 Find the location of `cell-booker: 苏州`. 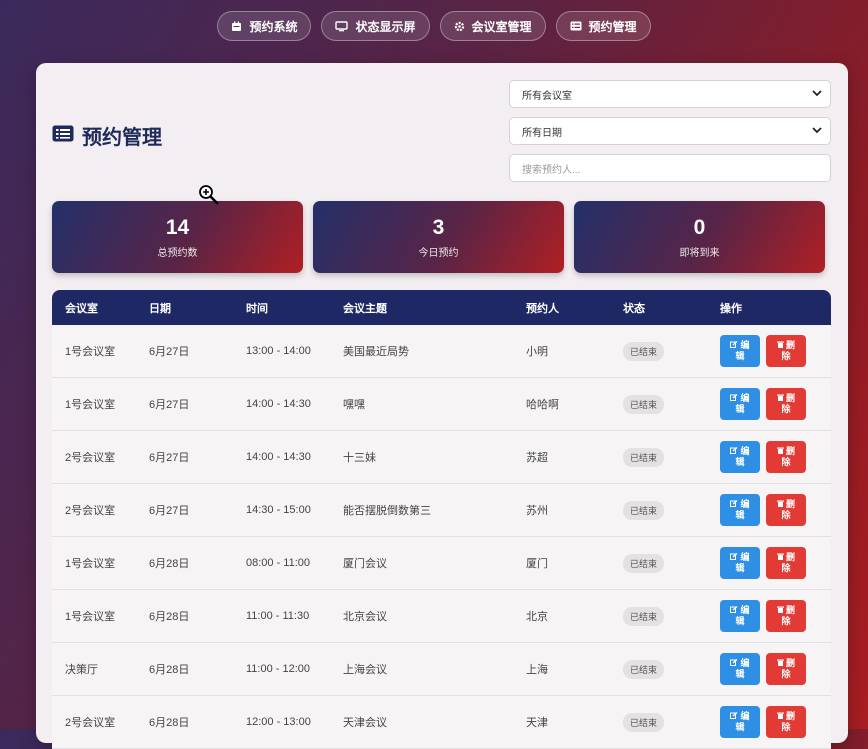

cell-booker: 苏州 is located at coordinates (537, 511).